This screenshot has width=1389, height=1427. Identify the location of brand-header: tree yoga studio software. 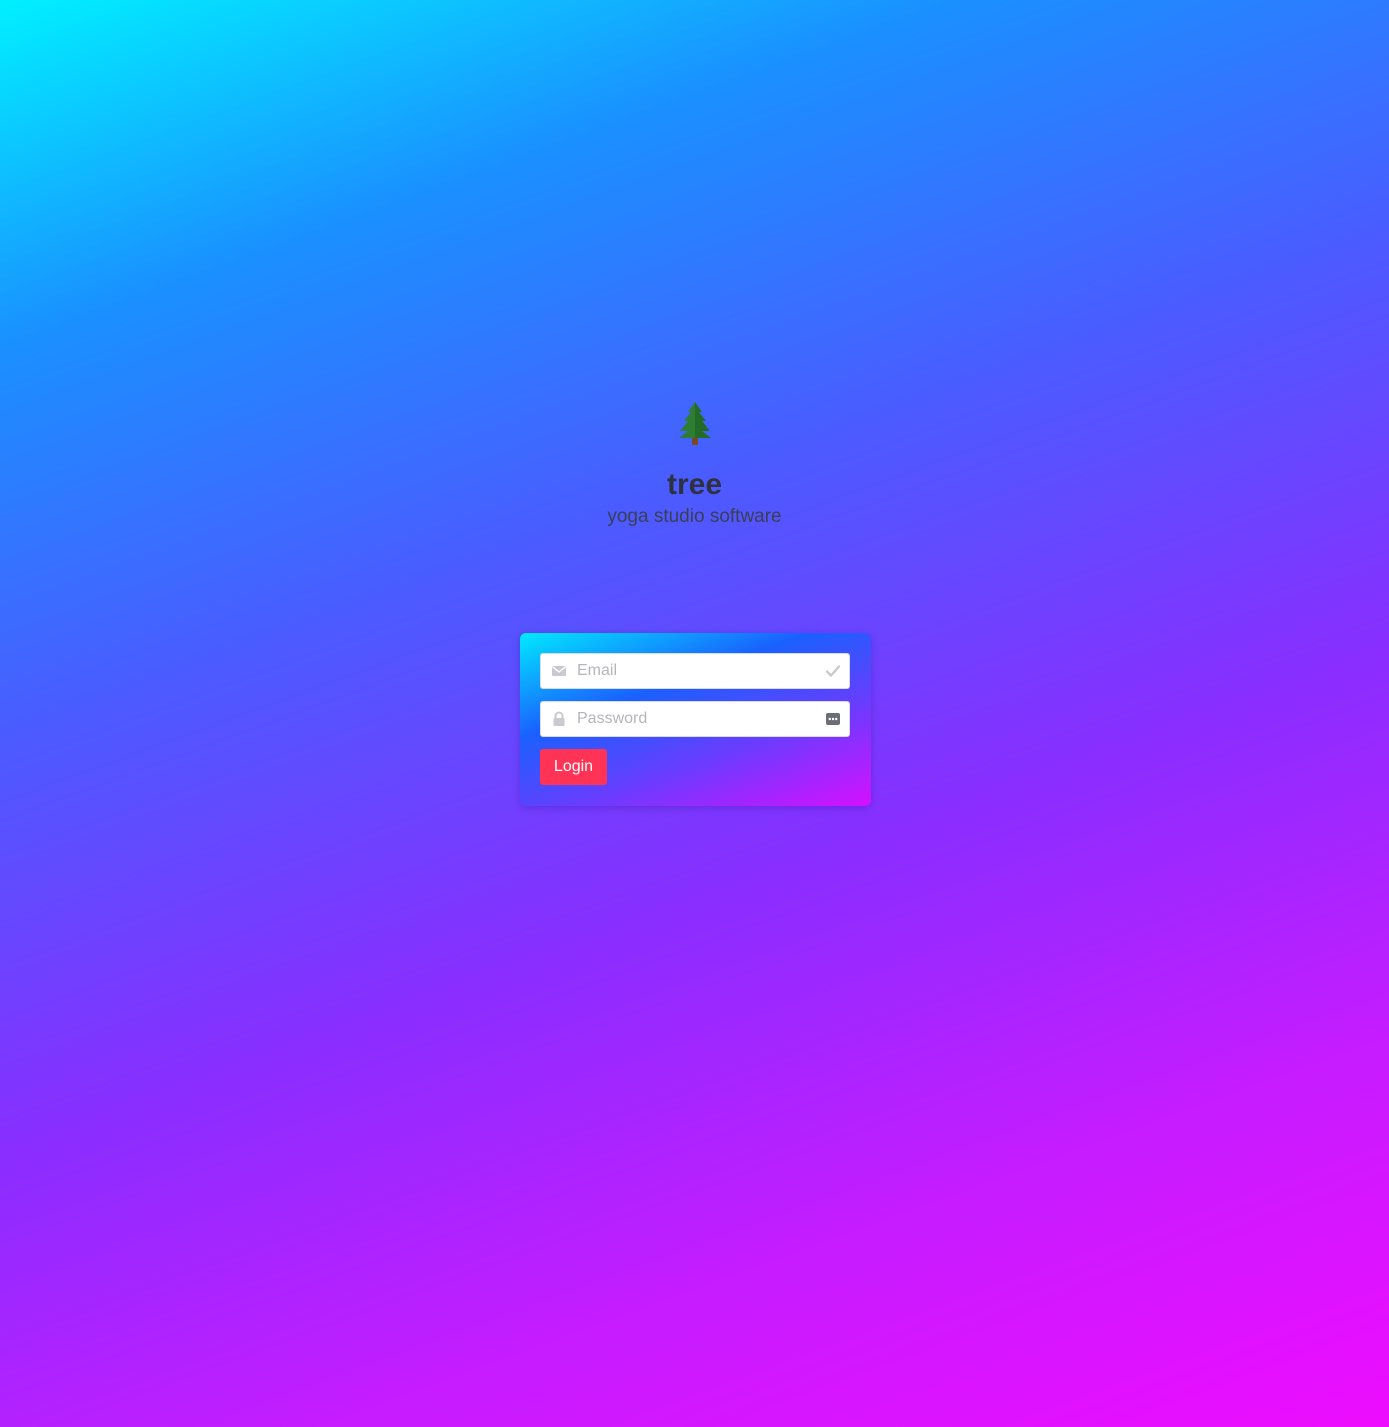
(694, 464).